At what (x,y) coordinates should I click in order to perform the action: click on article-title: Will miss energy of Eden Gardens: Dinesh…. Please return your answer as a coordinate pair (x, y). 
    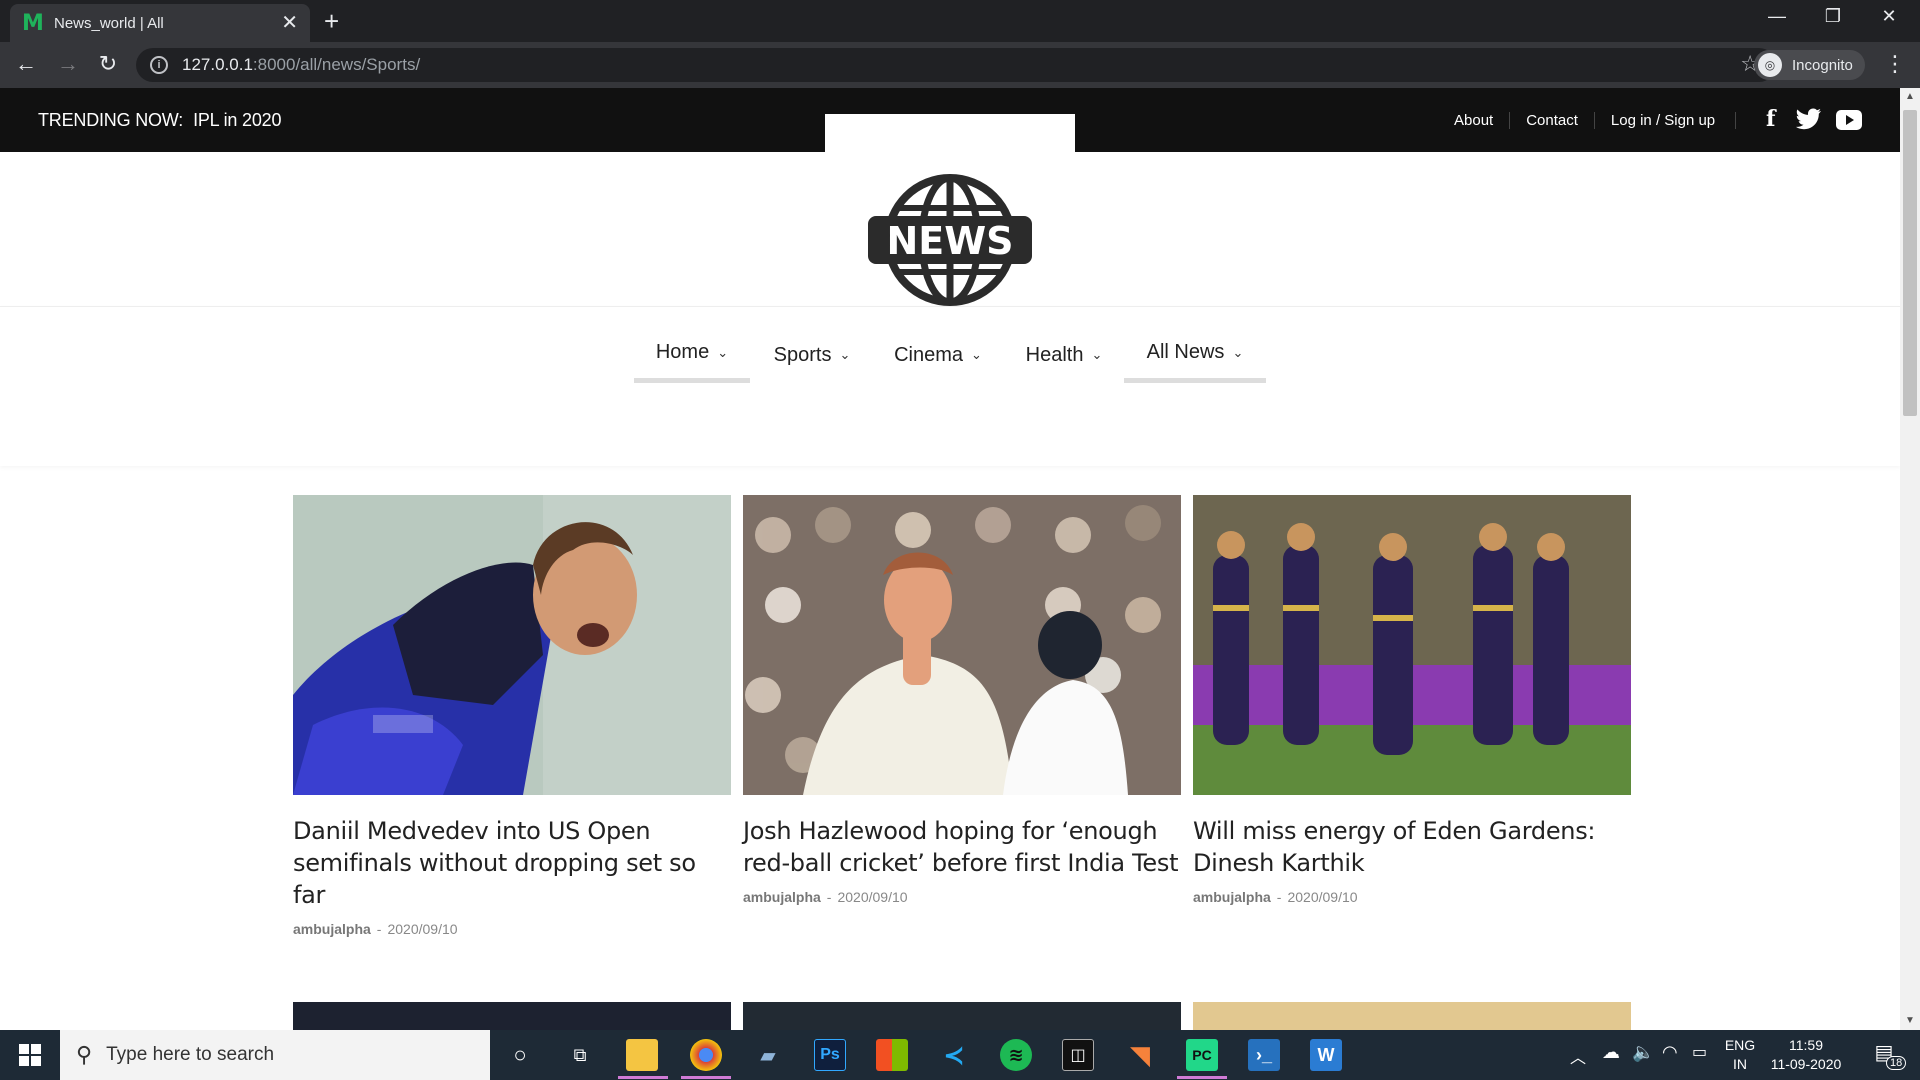
    Looking at the image, I should click on (1412, 847).